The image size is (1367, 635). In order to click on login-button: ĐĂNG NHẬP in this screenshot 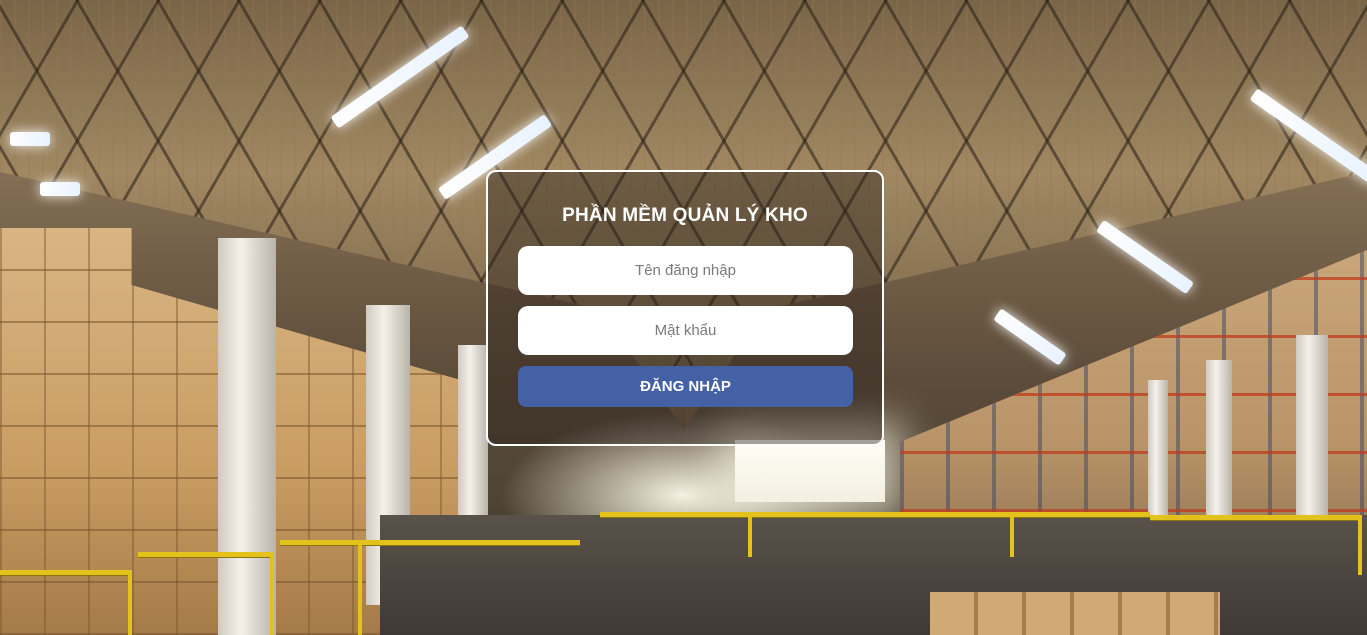, I will do `click(685, 386)`.